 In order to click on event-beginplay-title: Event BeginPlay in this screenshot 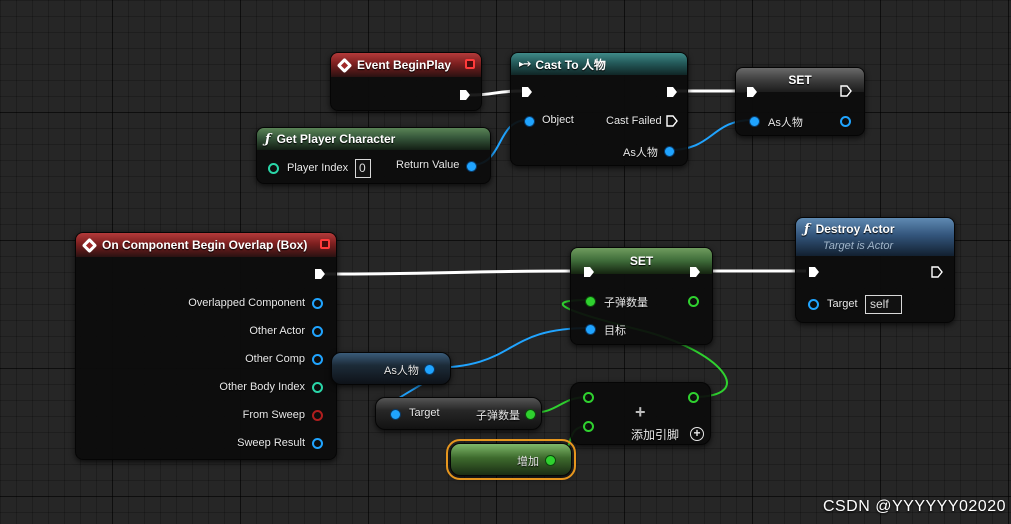, I will do `click(404, 65)`.